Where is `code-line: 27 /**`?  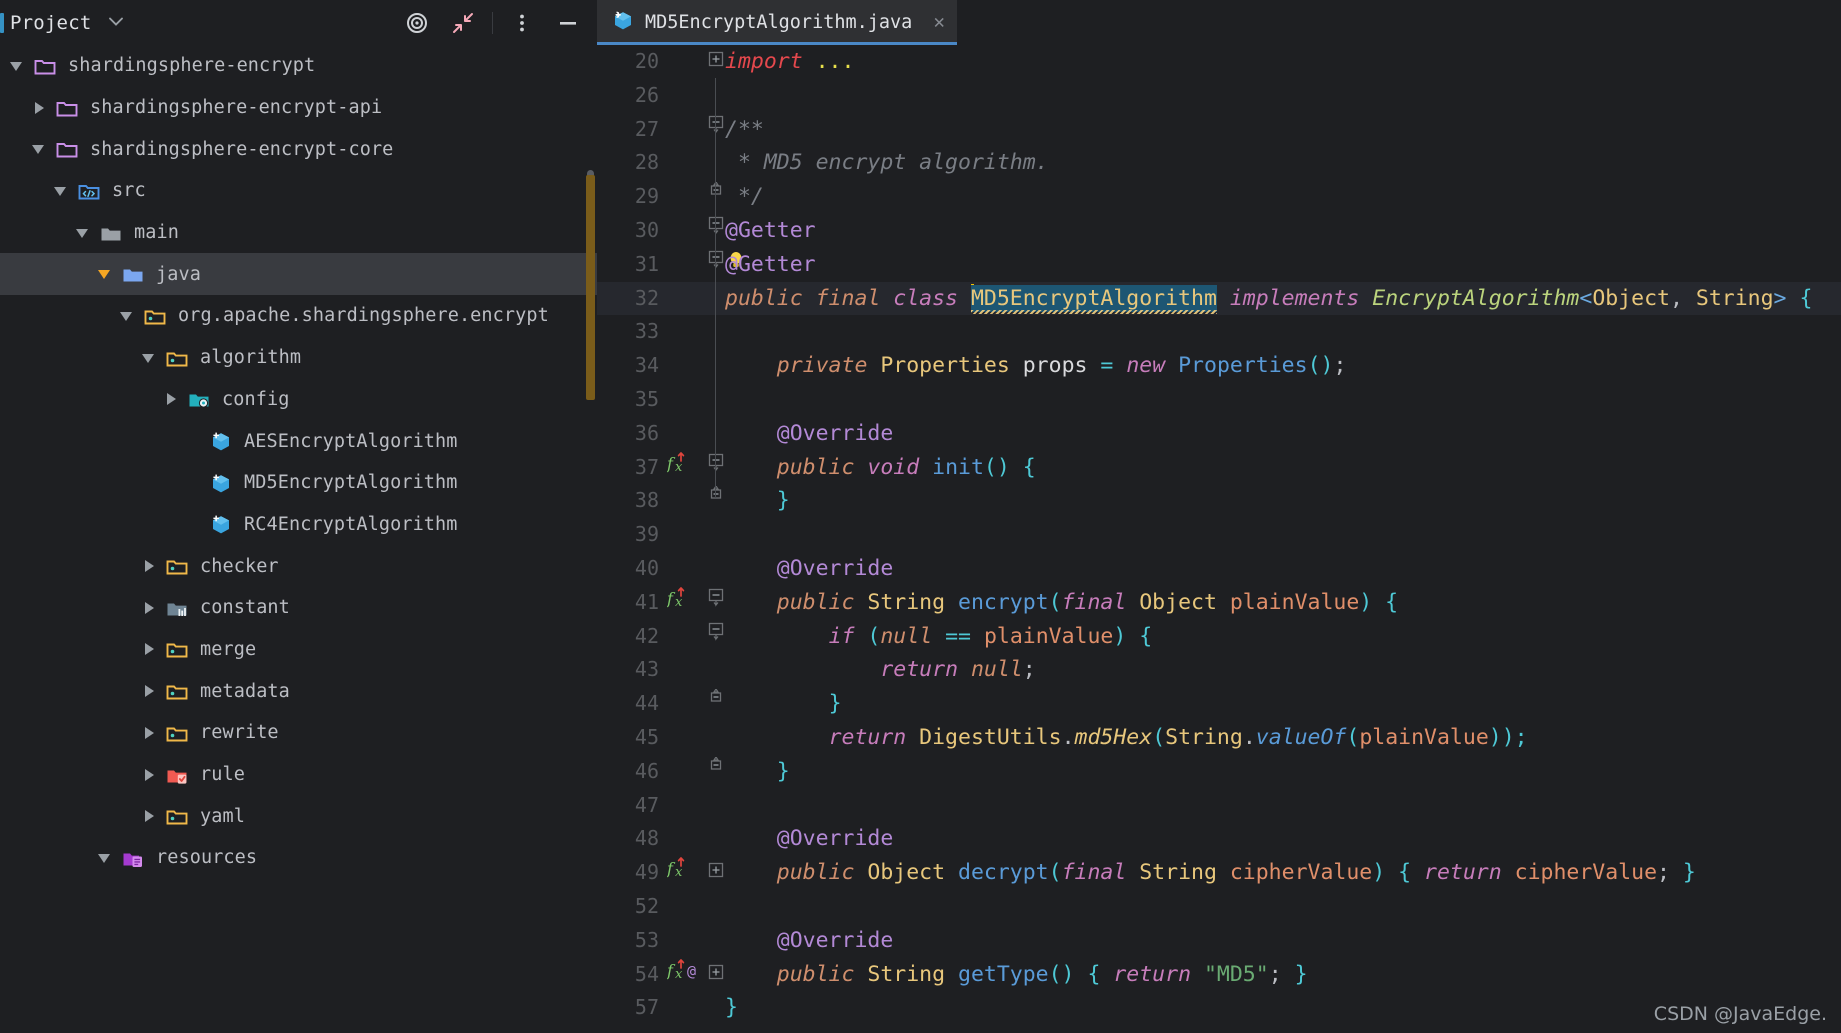
code-line: 27 /** is located at coordinates (1219, 130).